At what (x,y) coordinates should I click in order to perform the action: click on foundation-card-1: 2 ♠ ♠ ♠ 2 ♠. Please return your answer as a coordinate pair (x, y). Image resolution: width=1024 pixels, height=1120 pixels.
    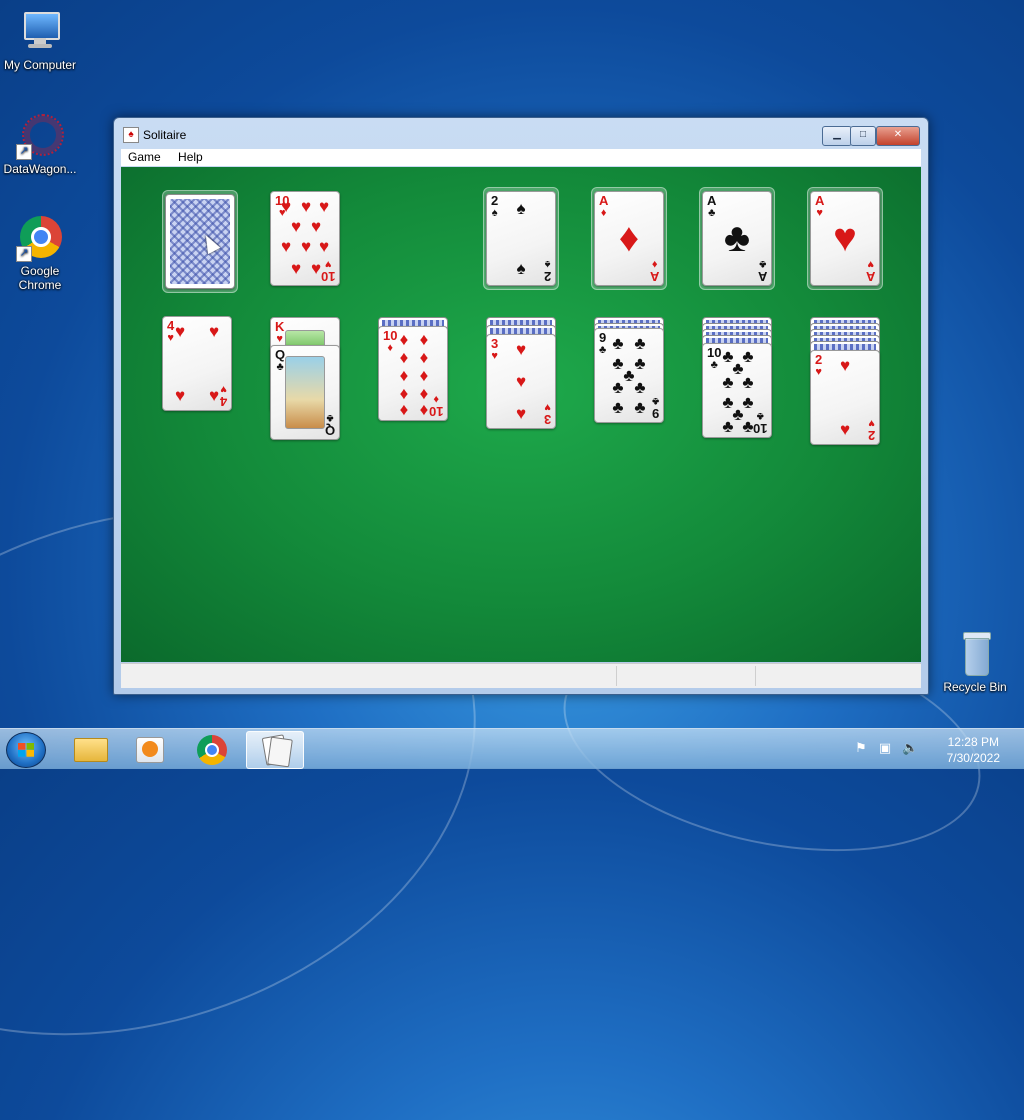
    Looking at the image, I should click on (521, 238).